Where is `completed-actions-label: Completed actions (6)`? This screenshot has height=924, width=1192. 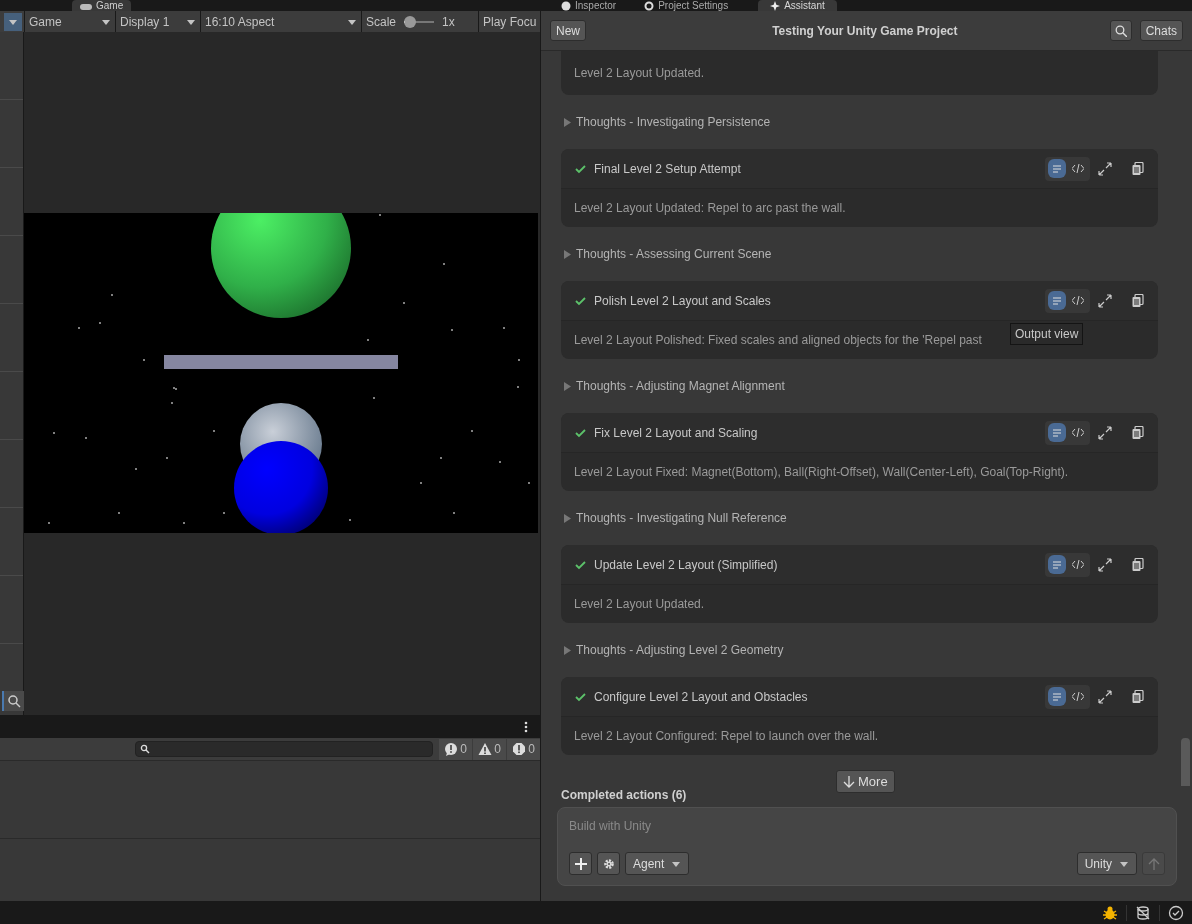
completed-actions-label: Completed actions (6) is located at coordinates (624, 795).